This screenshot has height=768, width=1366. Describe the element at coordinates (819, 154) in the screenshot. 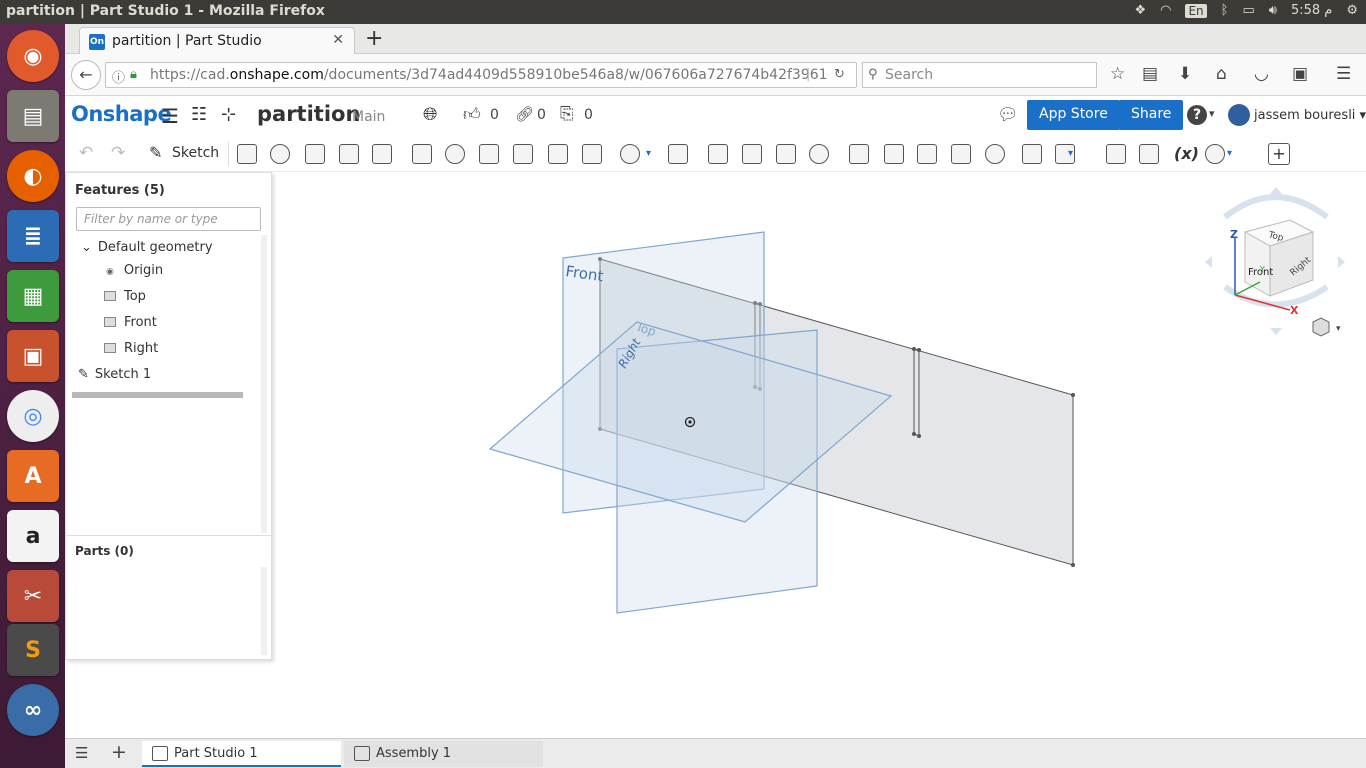

I see `modify-fillet-tool-icon` at that location.